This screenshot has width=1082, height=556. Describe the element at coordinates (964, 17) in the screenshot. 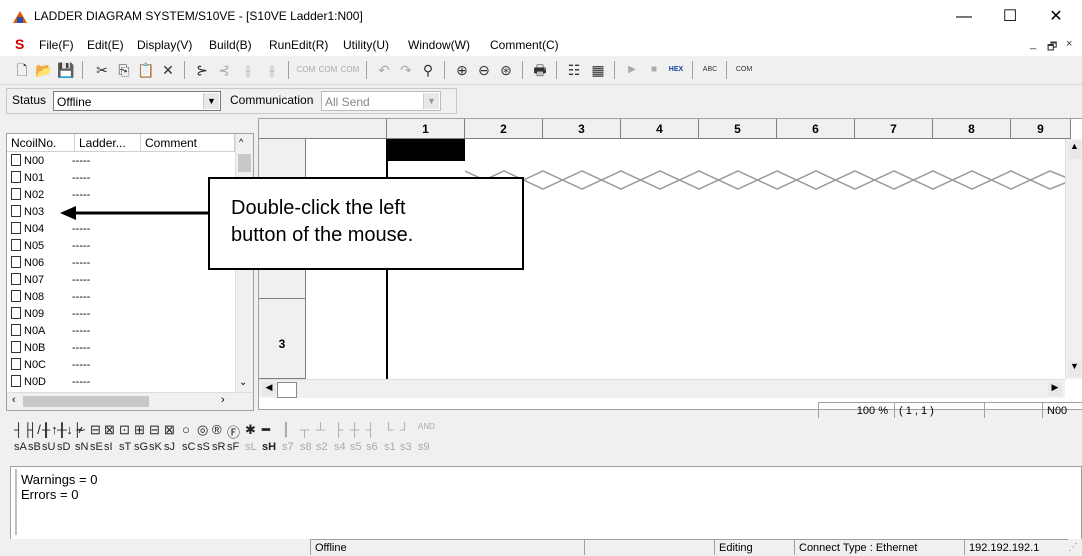

I see `minimize-button: —` at that location.